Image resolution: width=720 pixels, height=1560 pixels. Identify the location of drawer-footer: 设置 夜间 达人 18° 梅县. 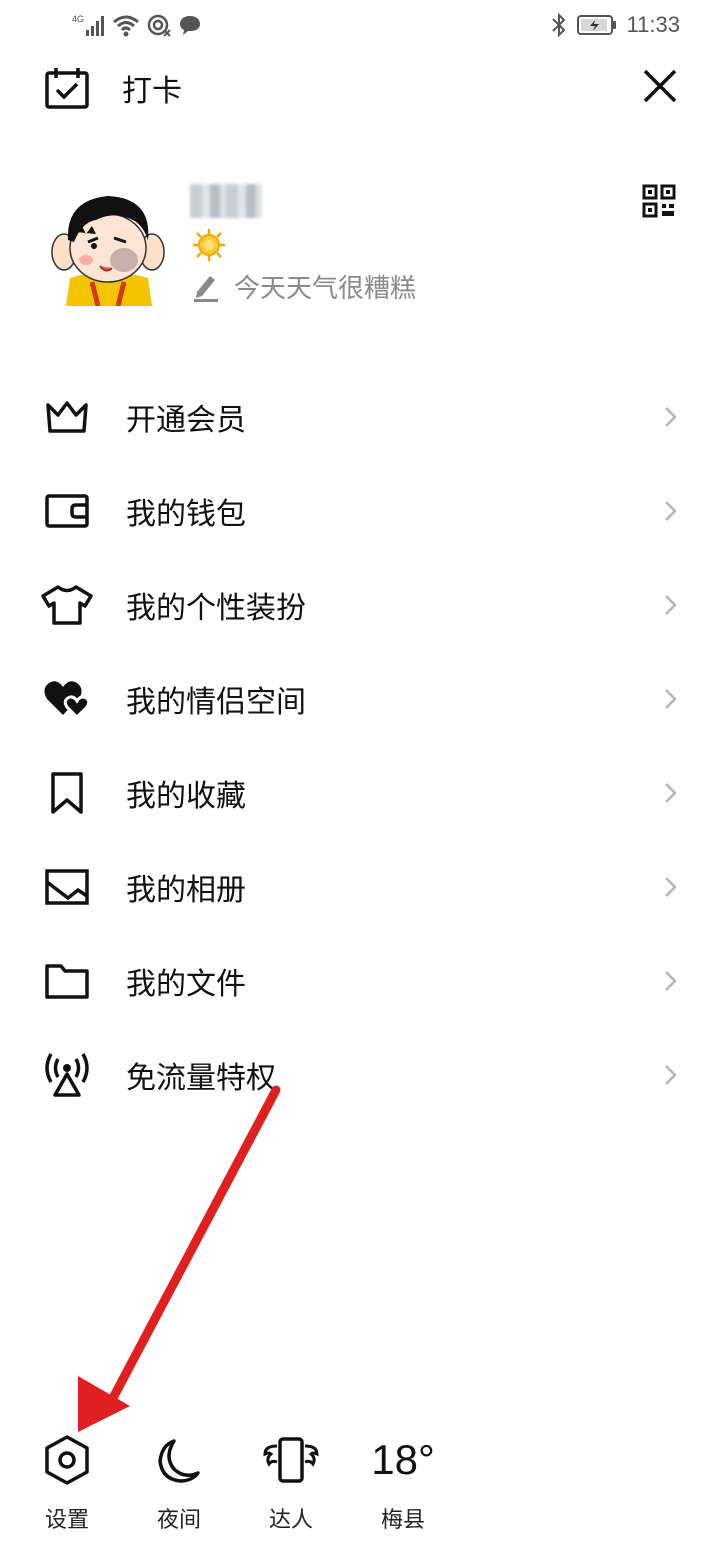
(360, 1485).